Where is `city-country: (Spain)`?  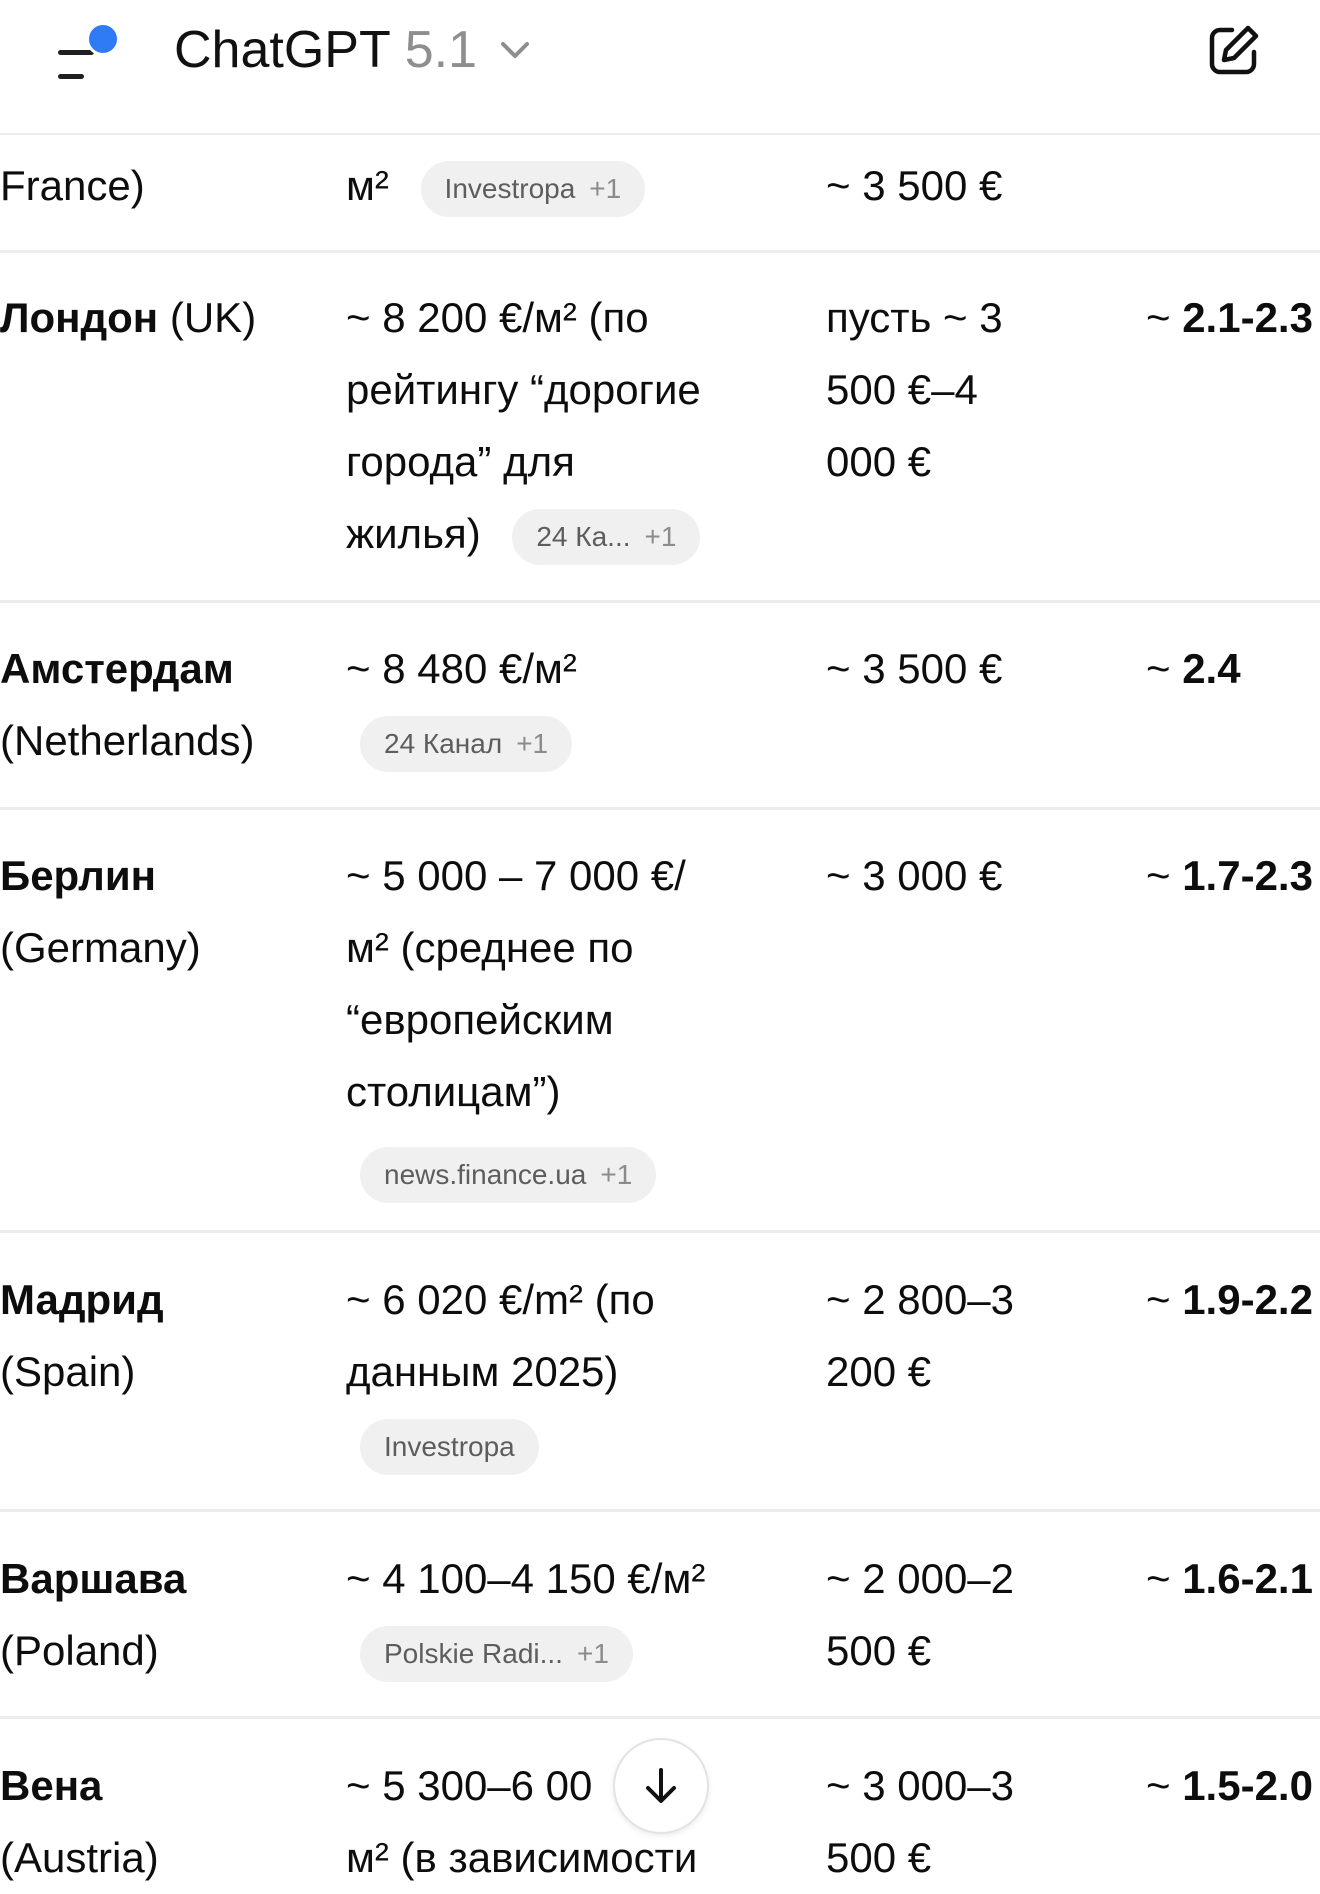 city-country: (Spain) is located at coordinates (68, 1371).